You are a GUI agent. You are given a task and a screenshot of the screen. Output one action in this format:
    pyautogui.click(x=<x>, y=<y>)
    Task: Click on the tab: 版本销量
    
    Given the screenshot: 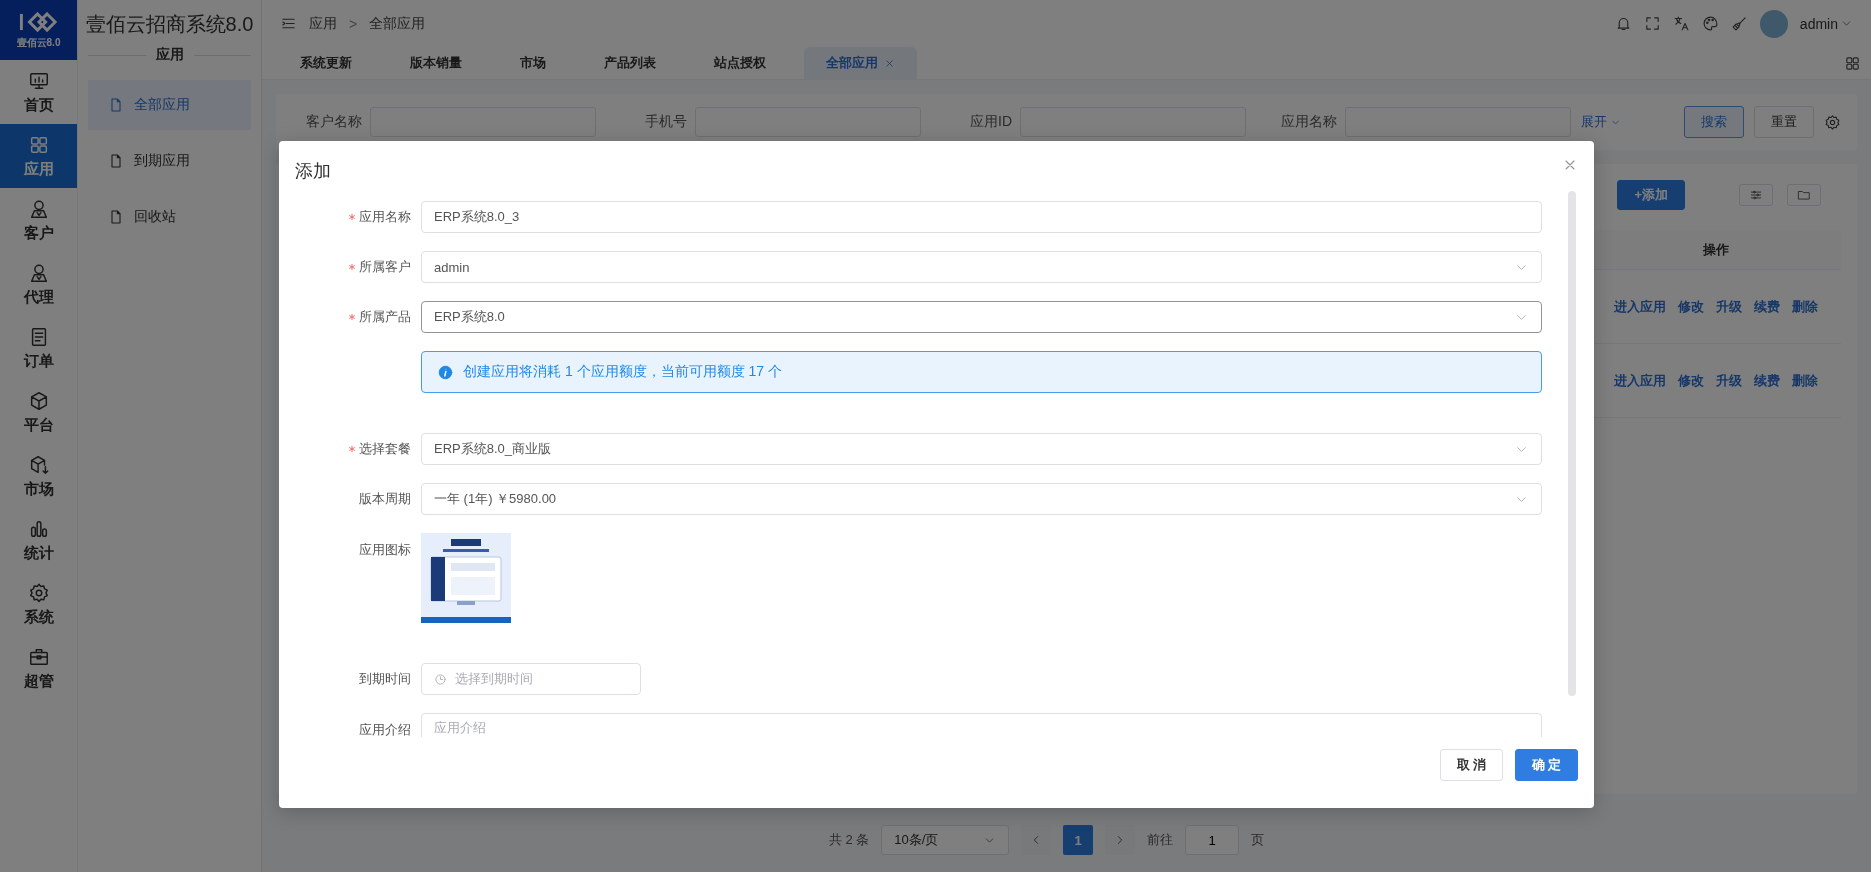 What is the action you would take?
    pyautogui.click(x=445, y=63)
    